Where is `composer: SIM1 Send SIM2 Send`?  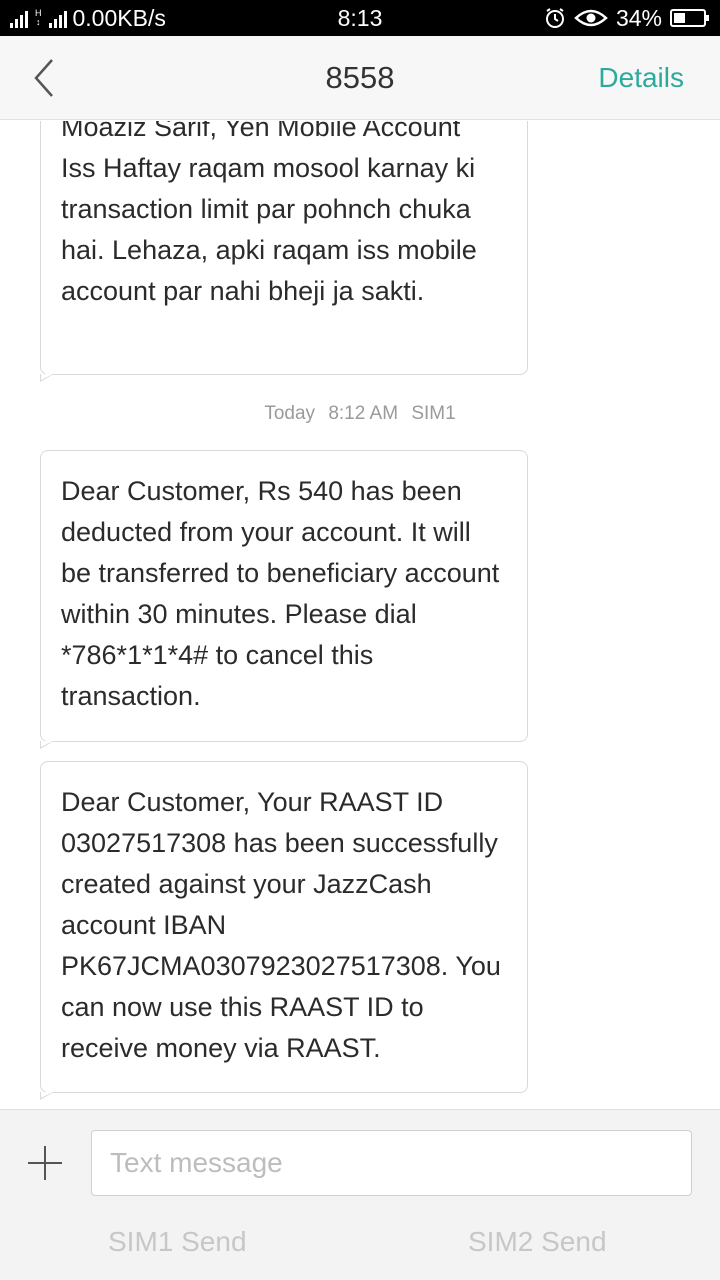 composer: SIM1 Send SIM2 Send is located at coordinates (360, 1194).